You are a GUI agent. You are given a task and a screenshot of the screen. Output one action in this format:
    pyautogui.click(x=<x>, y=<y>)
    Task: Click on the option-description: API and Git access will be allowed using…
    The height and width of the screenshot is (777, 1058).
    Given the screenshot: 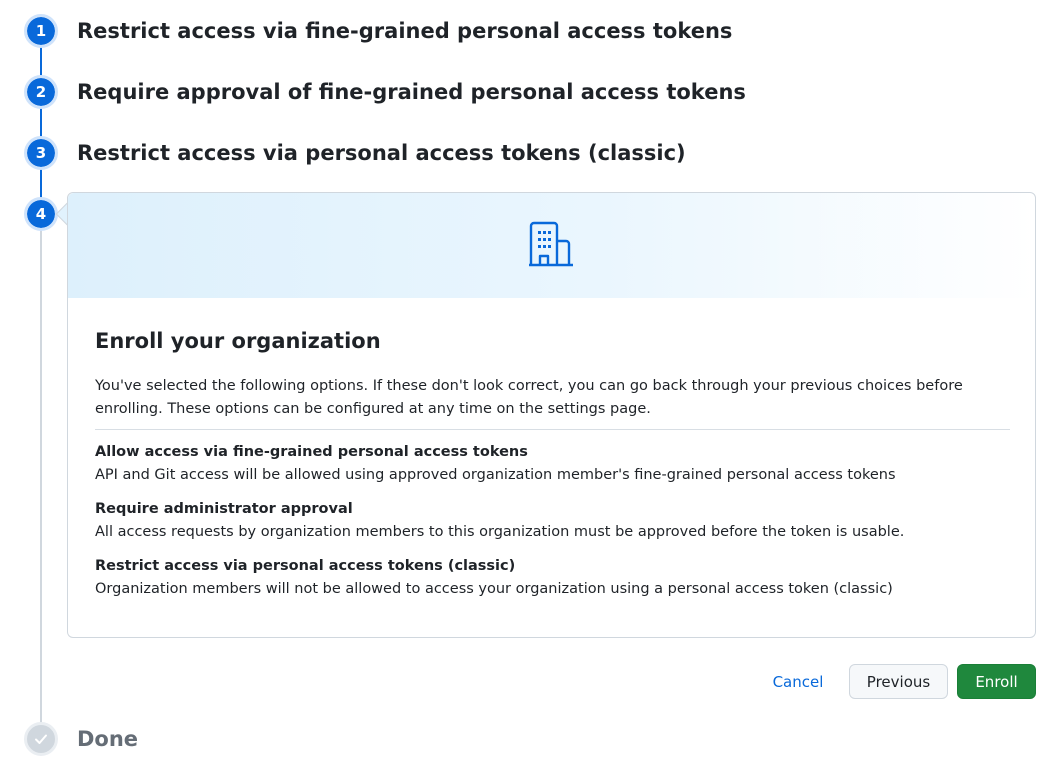 What is the action you would take?
    pyautogui.click(x=495, y=475)
    